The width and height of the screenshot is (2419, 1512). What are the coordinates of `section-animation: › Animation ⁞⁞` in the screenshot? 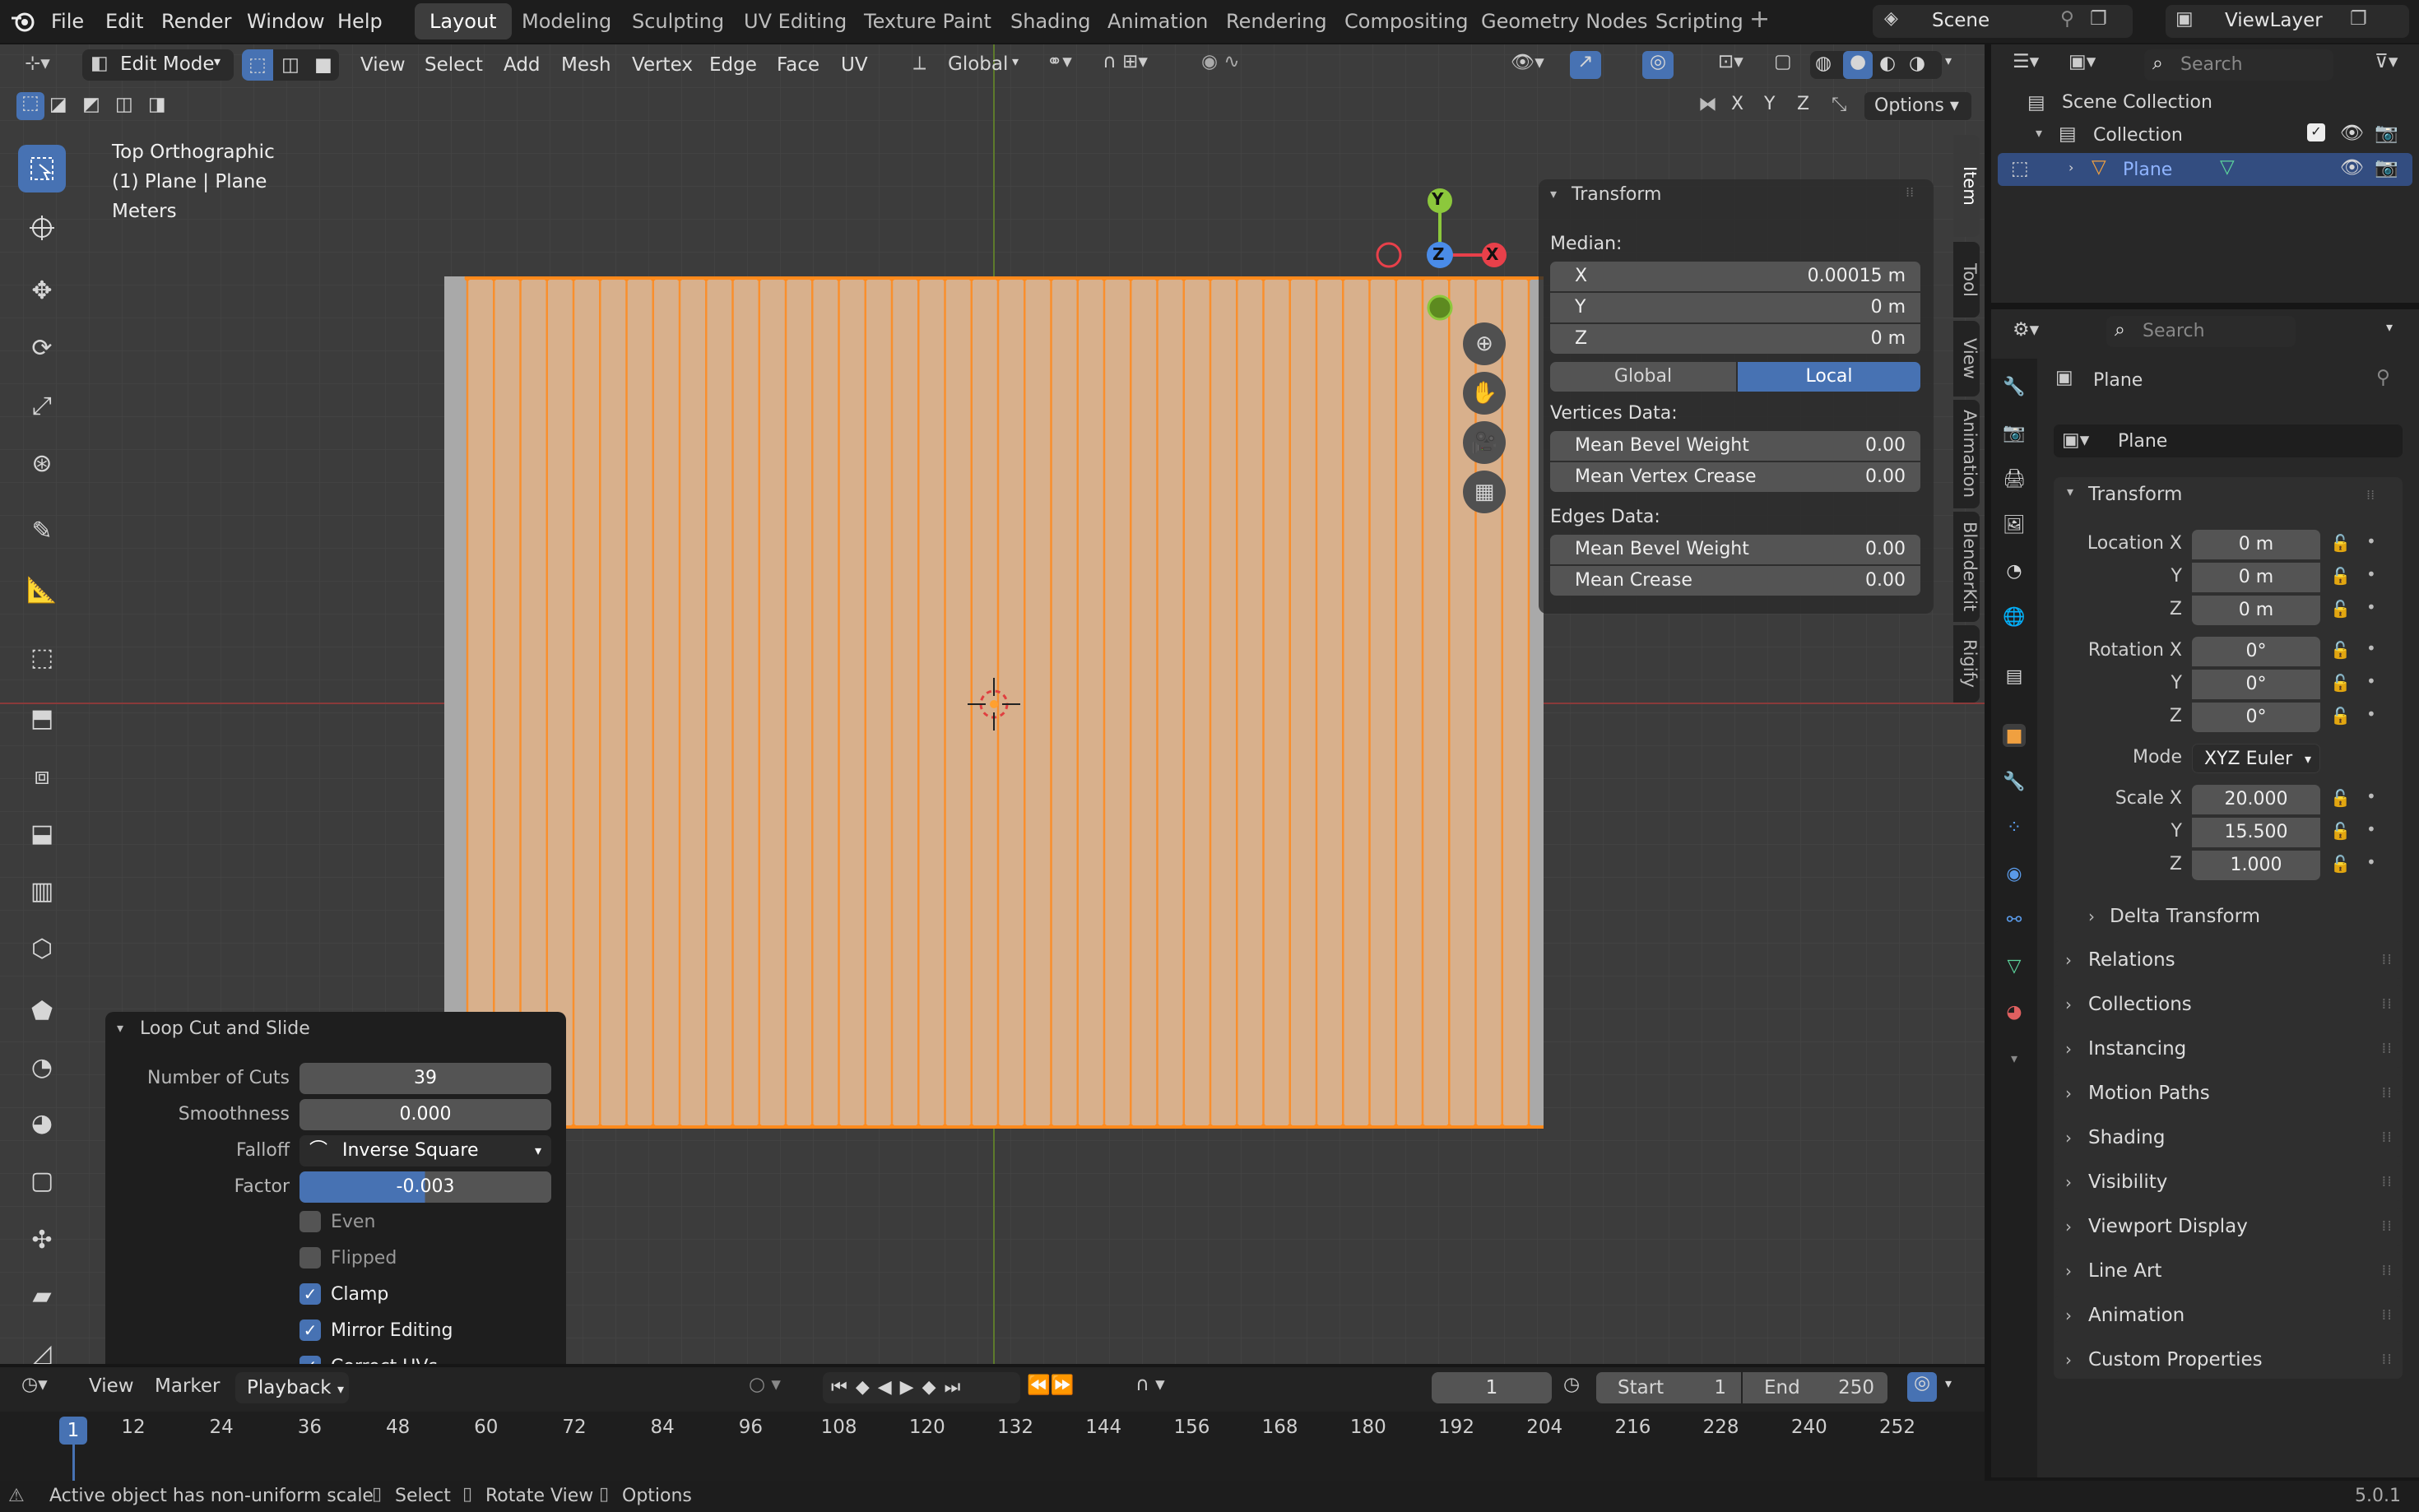 It's located at (2228, 1315).